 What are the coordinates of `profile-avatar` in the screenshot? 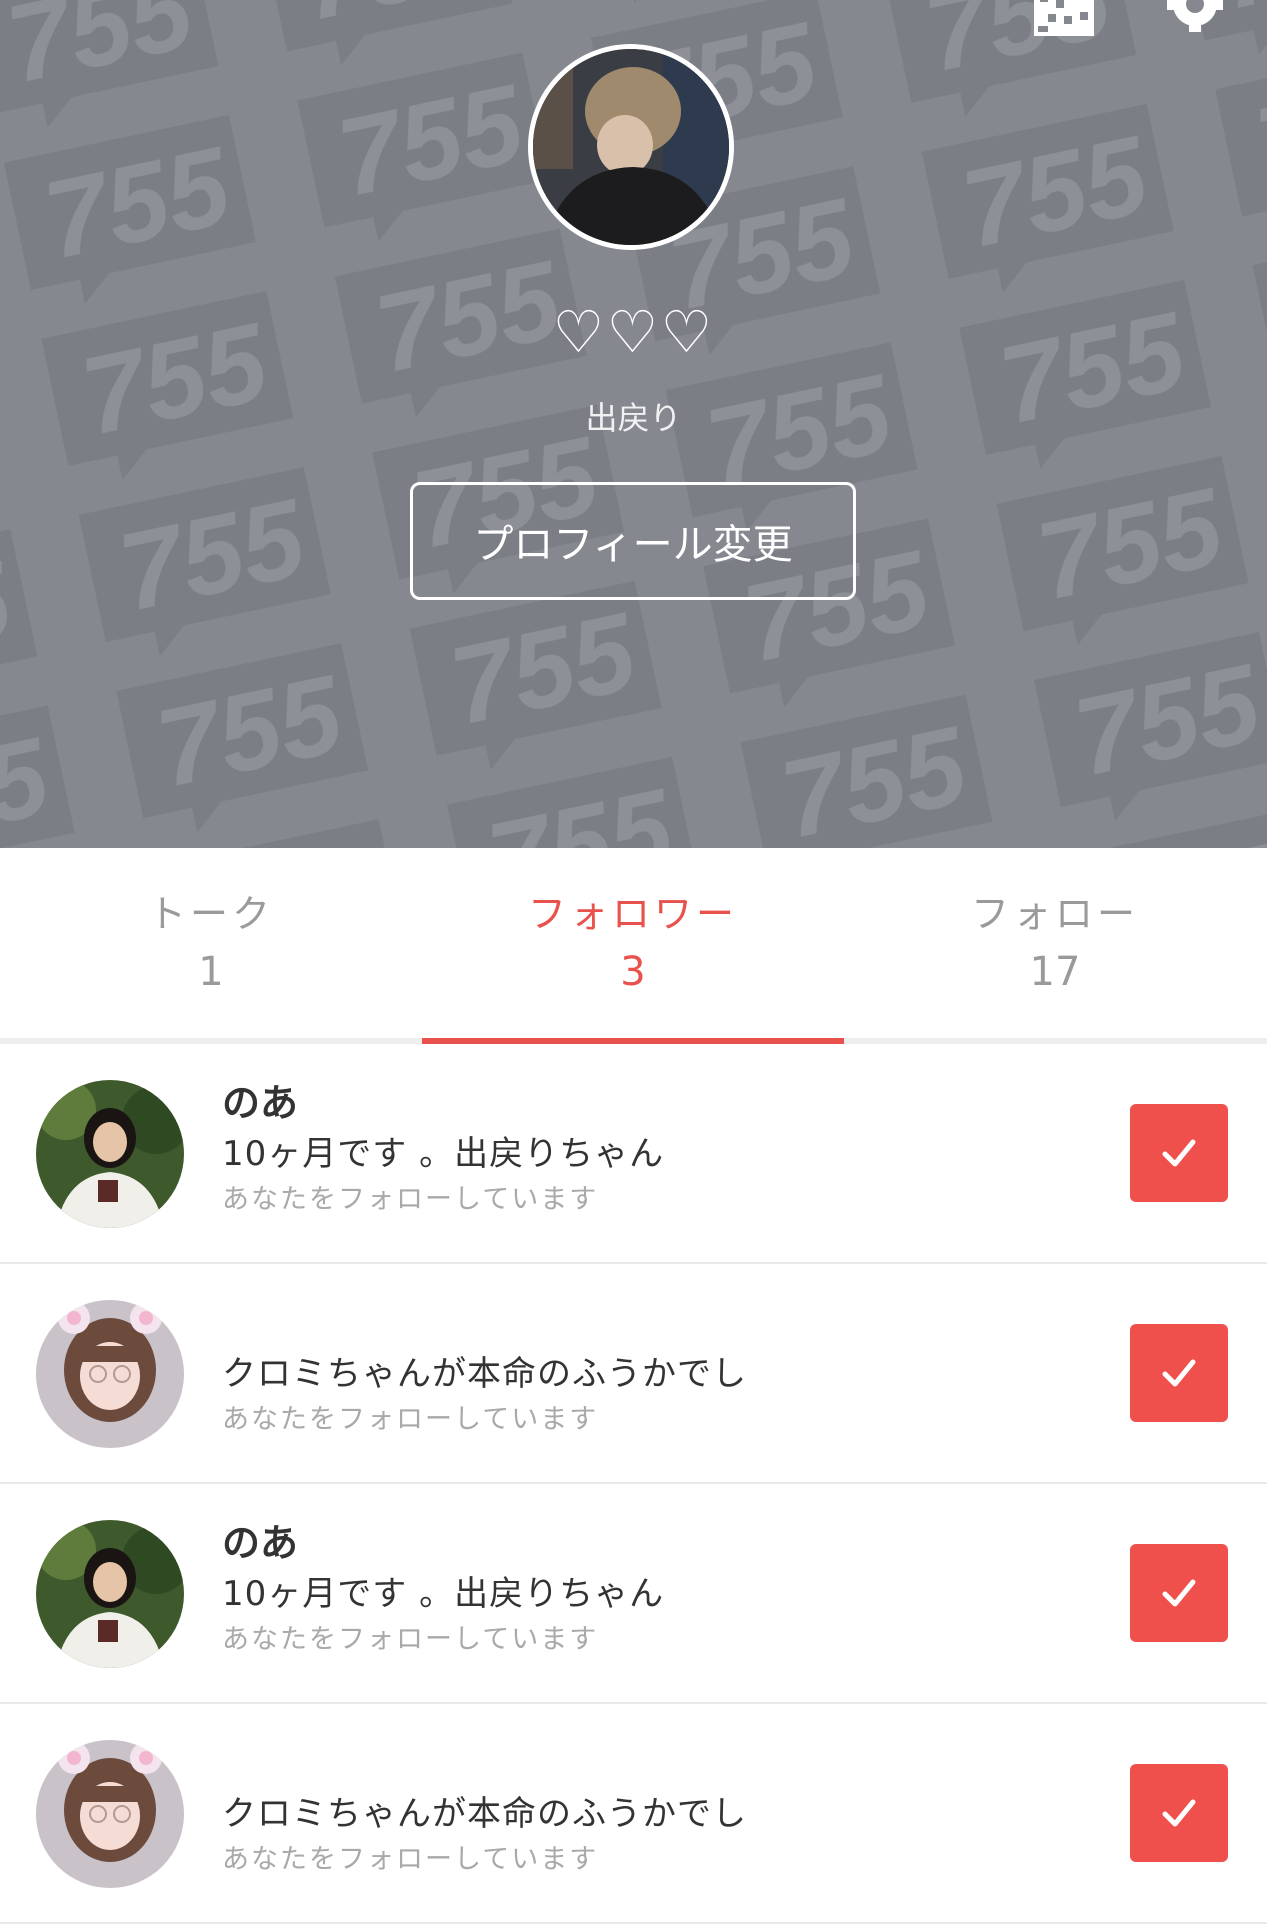 It's located at (631, 147).